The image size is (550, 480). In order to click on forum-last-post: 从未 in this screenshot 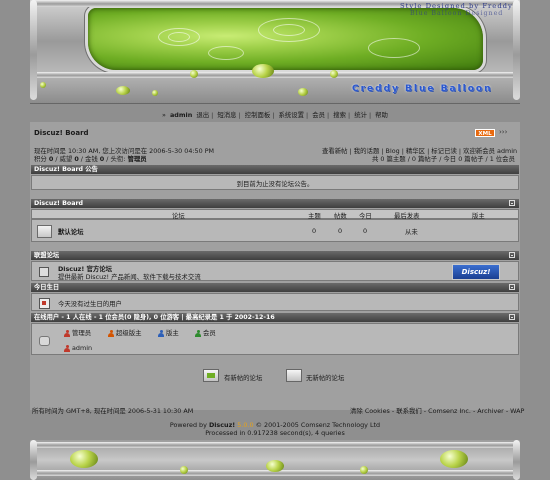, I will do `click(411, 232)`.